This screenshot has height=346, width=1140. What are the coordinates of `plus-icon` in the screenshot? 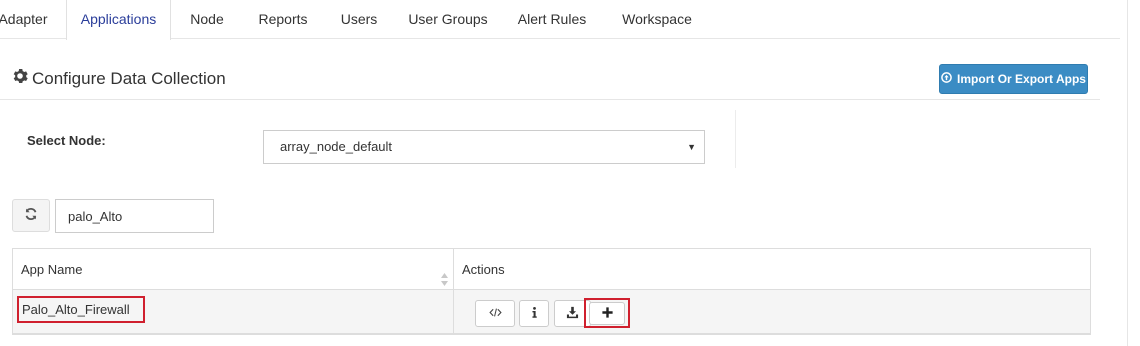 It's located at (607, 314).